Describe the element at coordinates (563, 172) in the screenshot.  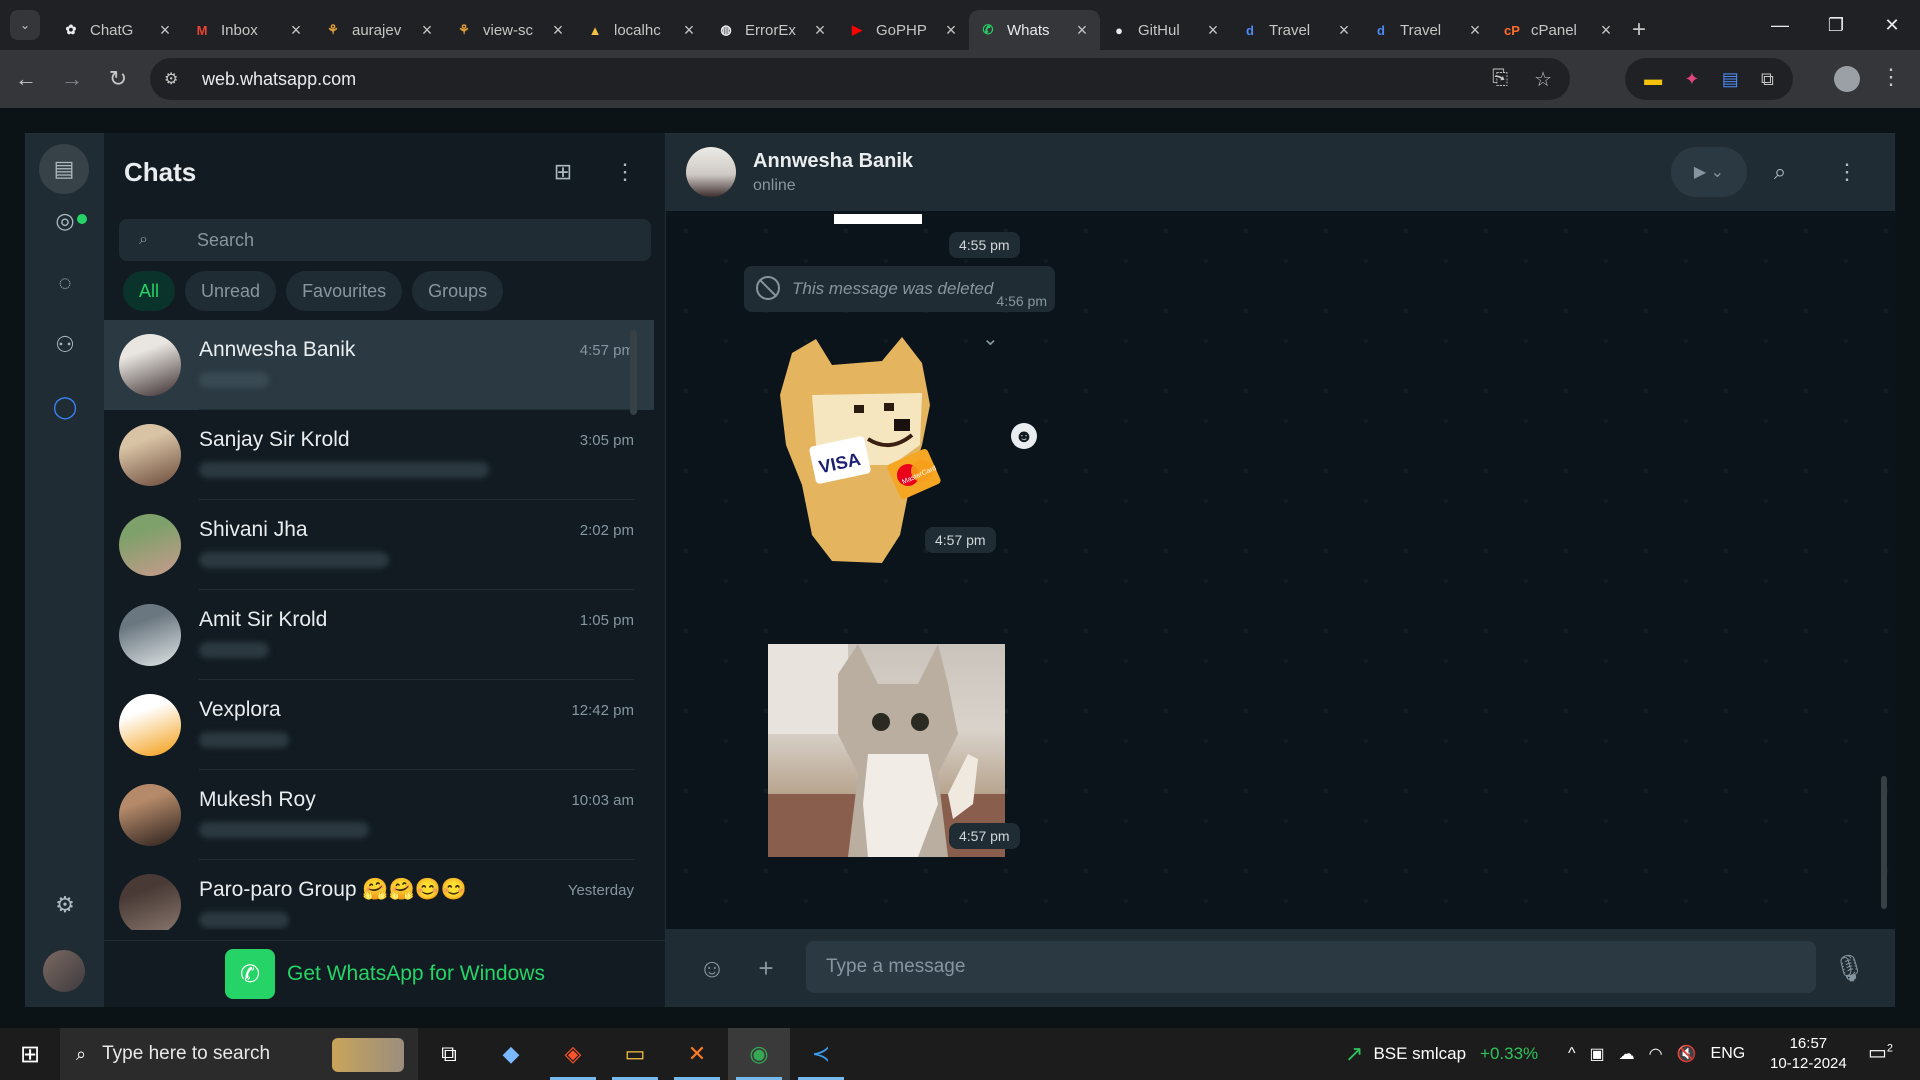
I see `new-chat-icon: ⊞` at that location.